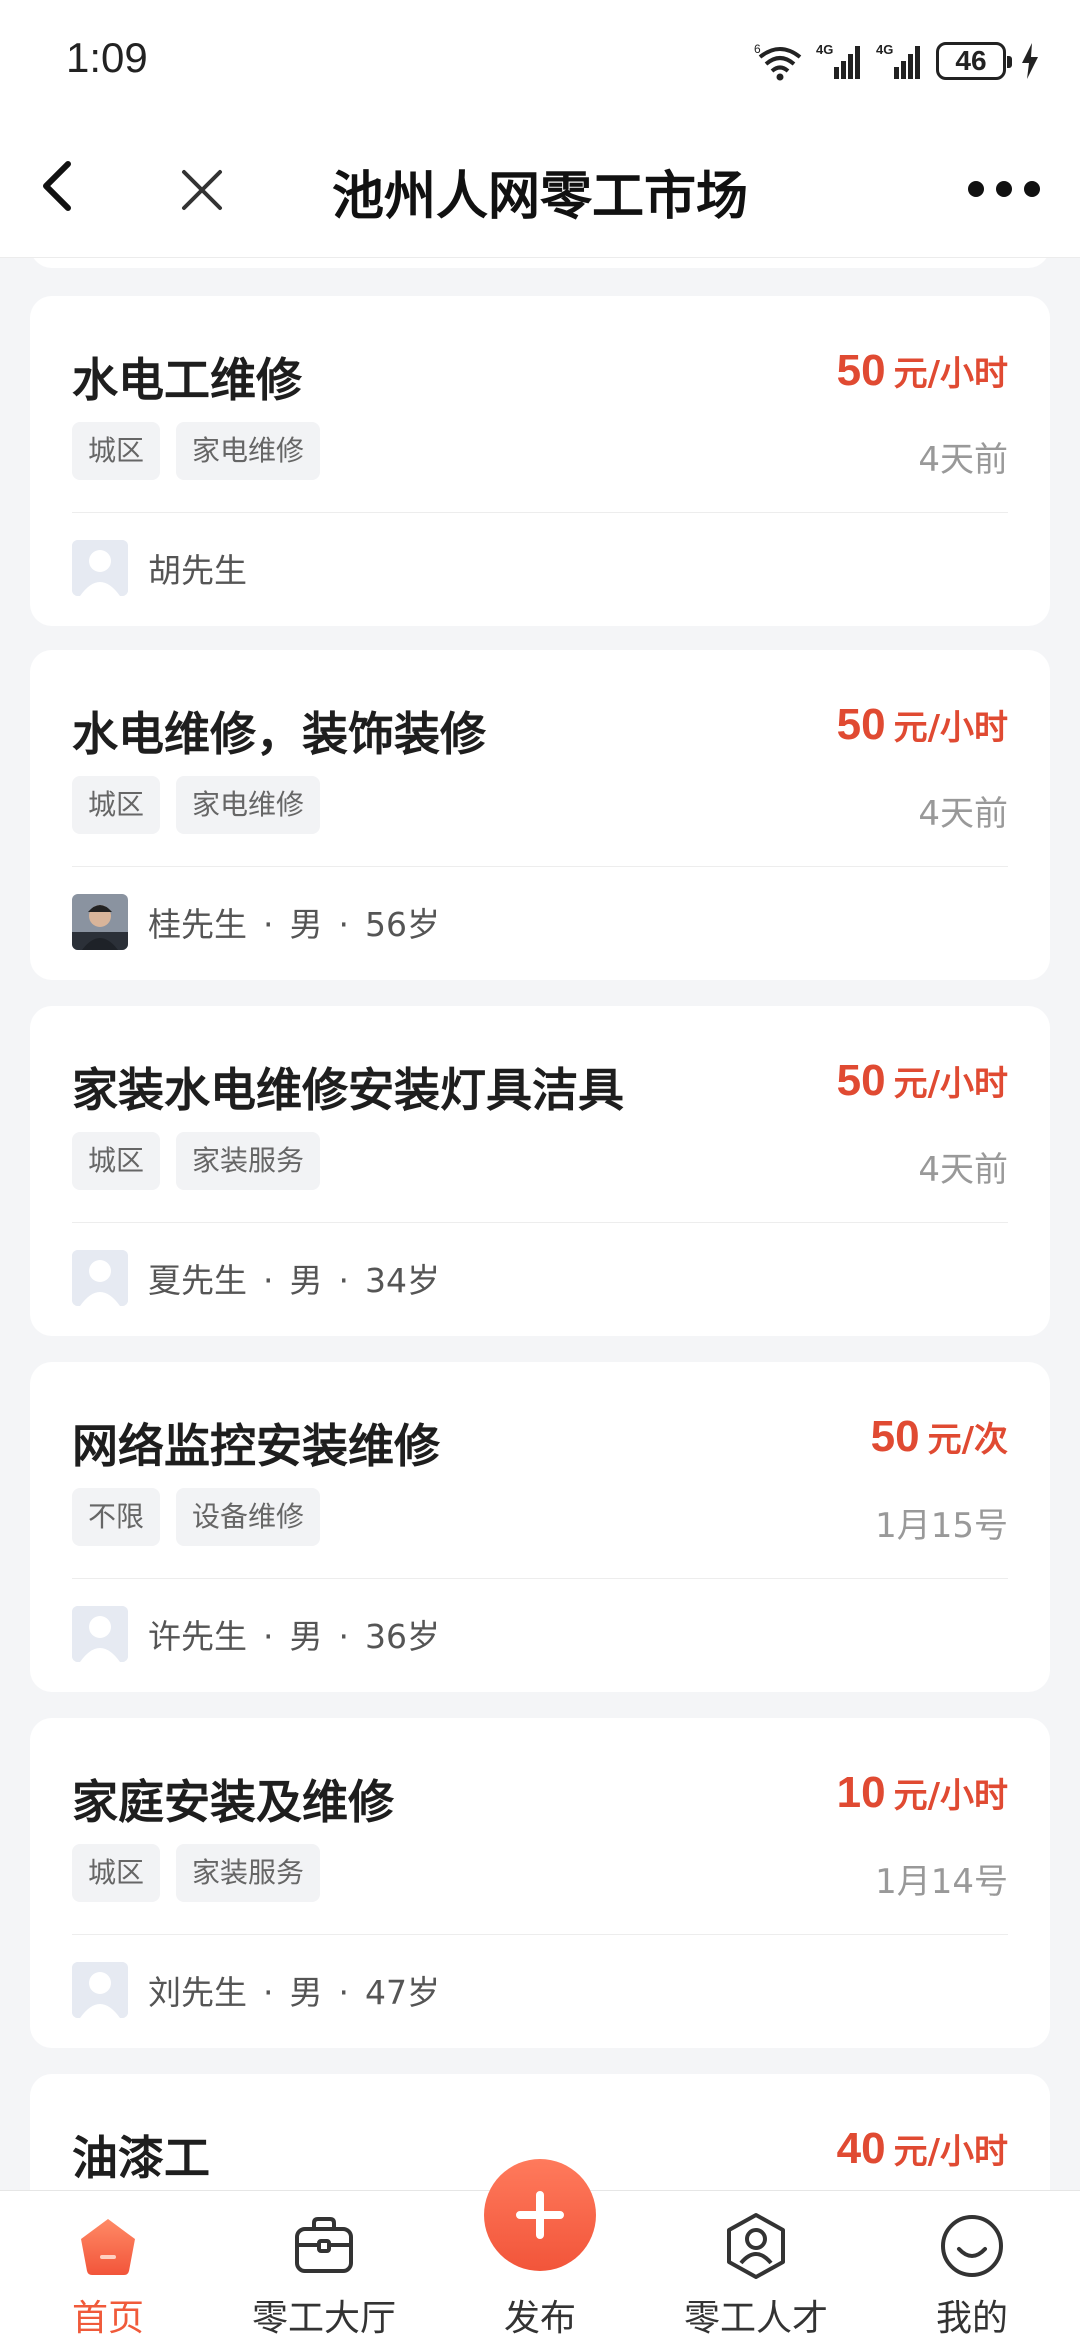 This screenshot has width=1080, height=2340. I want to click on wifi-6-icon: 6, so click(778, 61).